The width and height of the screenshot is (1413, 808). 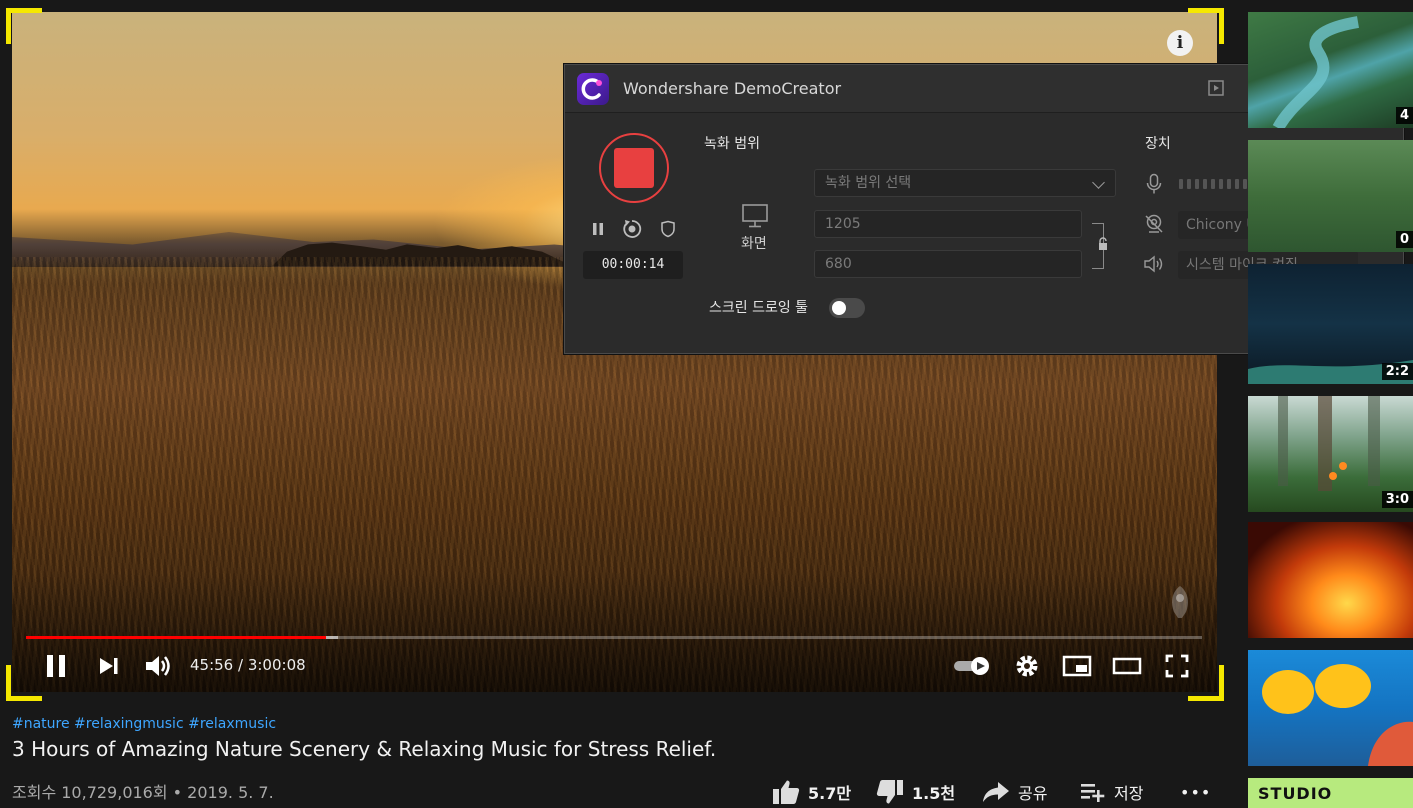 I want to click on height-input: 680, so click(x=948, y=264).